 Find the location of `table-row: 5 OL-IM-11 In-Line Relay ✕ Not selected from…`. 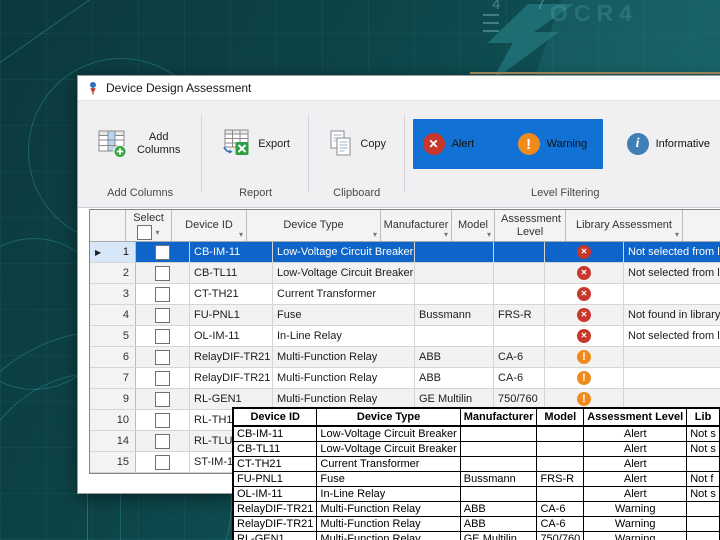

table-row: 5 OL-IM-11 In-Line Relay ✕ Not selected from… is located at coordinates (405, 336).